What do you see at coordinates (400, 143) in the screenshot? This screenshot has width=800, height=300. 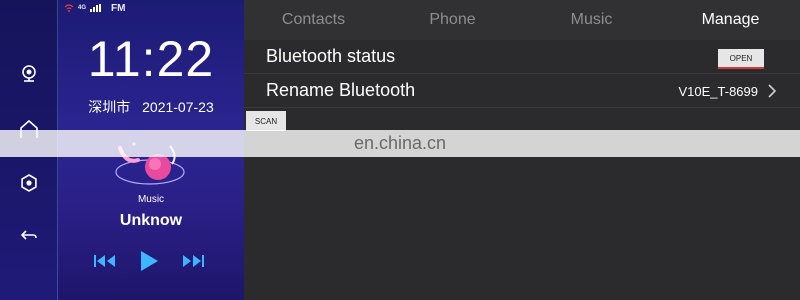 I see `watermark-text: en.china.cn` at bounding box center [400, 143].